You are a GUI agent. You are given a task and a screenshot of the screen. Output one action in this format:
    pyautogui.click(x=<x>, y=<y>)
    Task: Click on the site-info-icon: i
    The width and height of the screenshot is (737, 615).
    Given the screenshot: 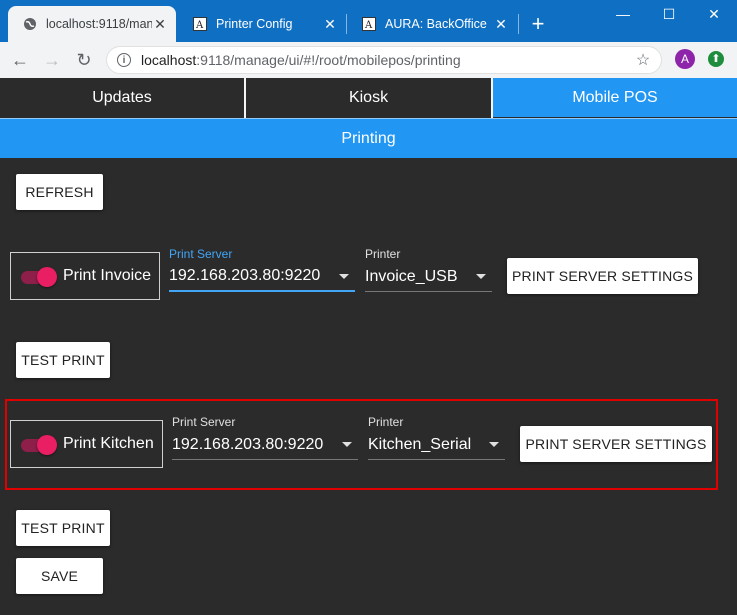 What is the action you would take?
    pyautogui.click(x=124, y=60)
    